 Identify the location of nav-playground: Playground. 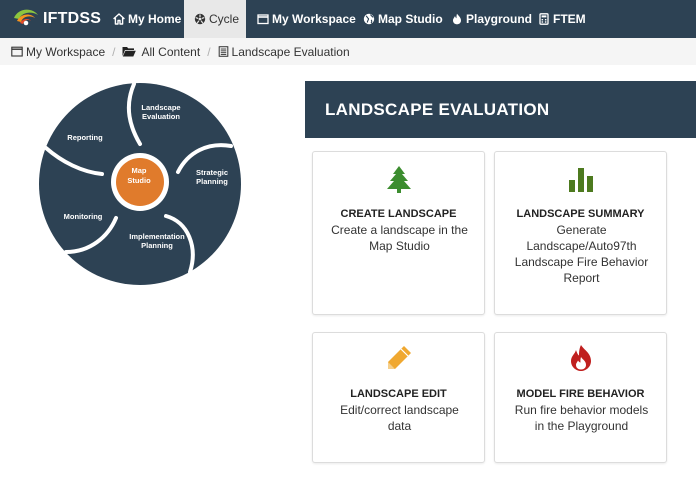
(491, 19).